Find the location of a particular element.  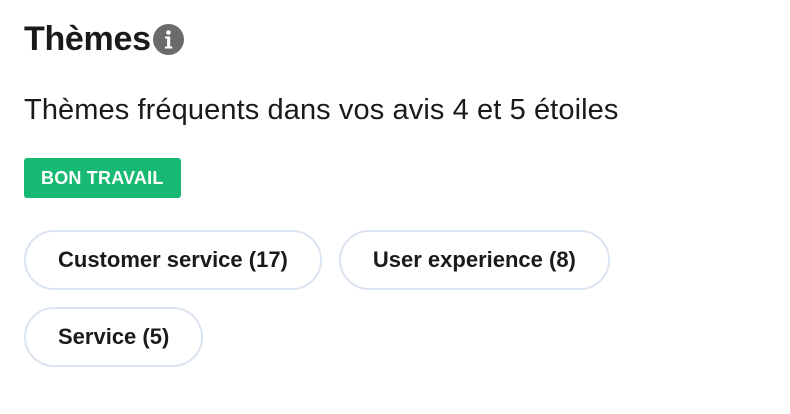

status-badge: BON TRAVAIL is located at coordinates (102, 178).